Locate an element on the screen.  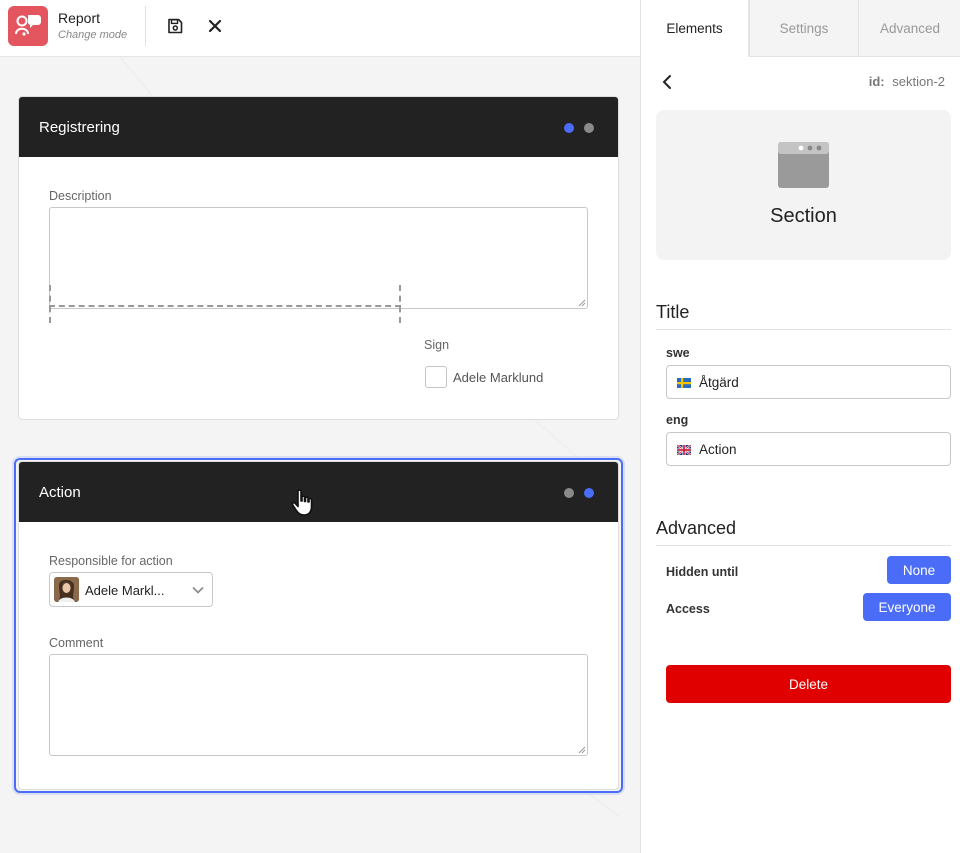
hand-cursor-icon is located at coordinates (302, 502).